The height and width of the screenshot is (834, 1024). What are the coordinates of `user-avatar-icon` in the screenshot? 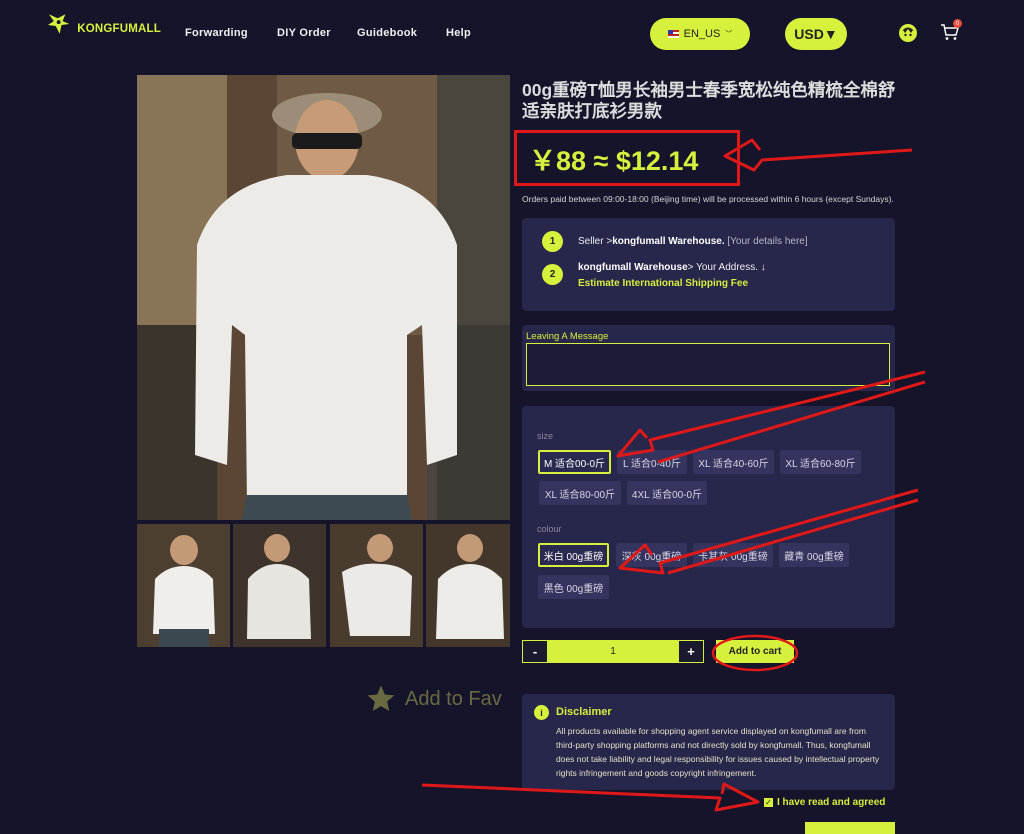 It's located at (908, 33).